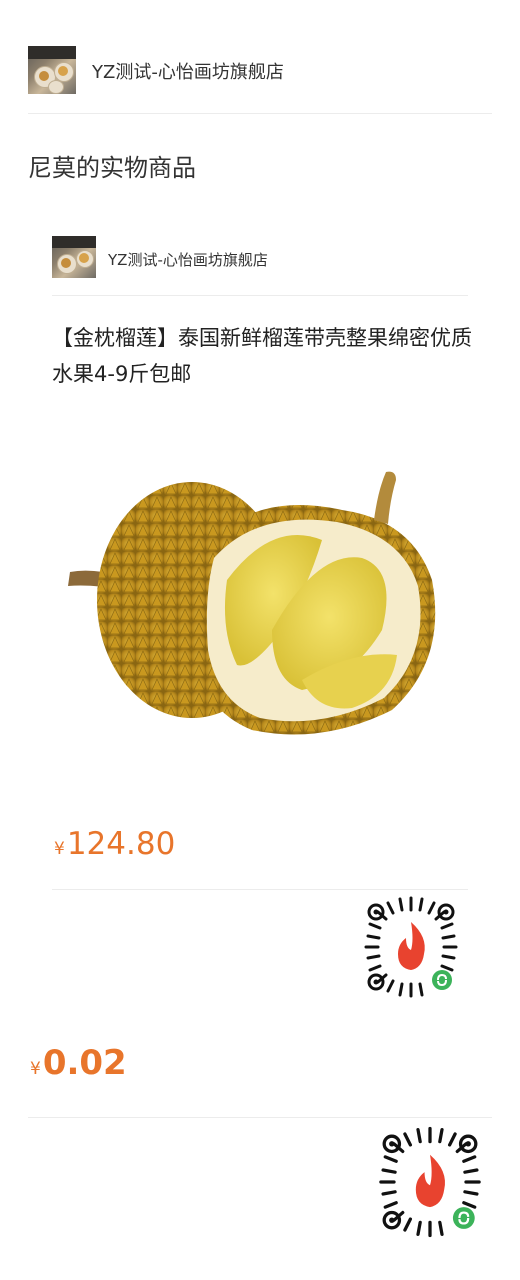 The image size is (520, 1280). Describe the element at coordinates (262, 356) in the screenshot. I see `product-title: 【金枕榴莲】泰国新鲜榴莲带壳整果绵密优质水果4-9斤包邮` at that location.